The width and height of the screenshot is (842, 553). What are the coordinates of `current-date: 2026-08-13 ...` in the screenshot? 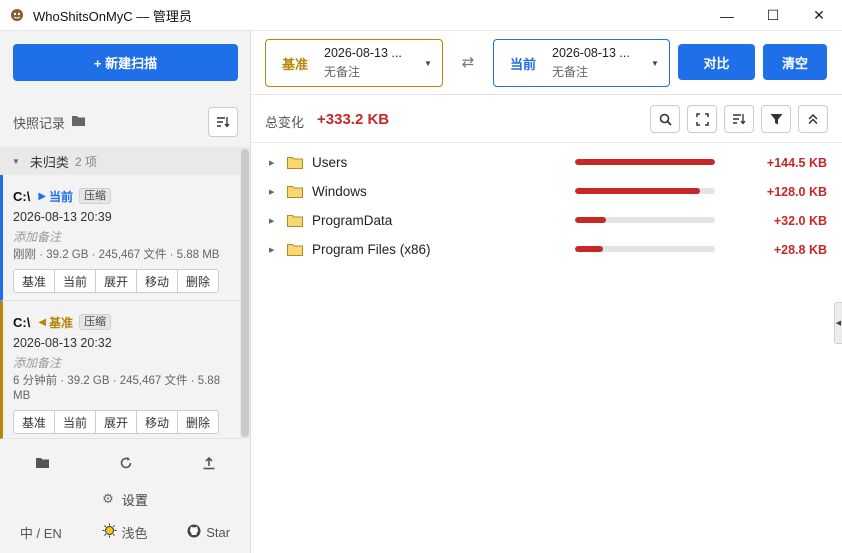 It's located at (591, 53).